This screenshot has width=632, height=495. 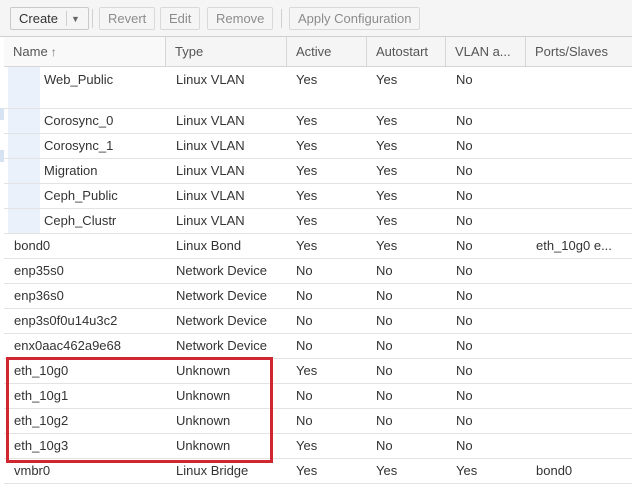 What do you see at coordinates (80, 220) in the screenshot?
I see `cell-name: Ceph_Clustr` at bounding box center [80, 220].